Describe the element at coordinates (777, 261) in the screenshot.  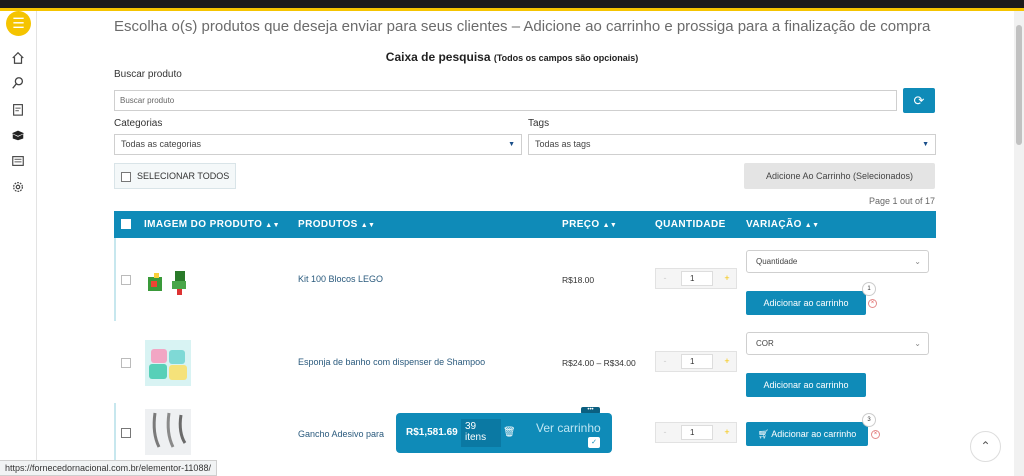
I see `variation-value: Quantidade` at that location.